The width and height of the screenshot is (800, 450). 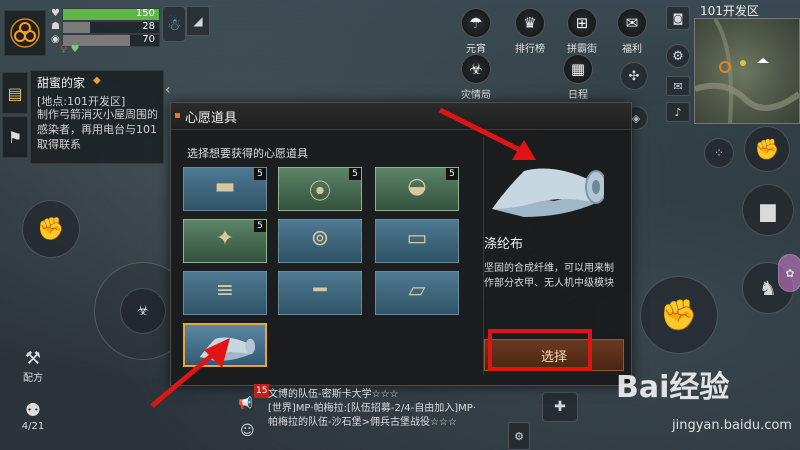 I want to click on chat-line-1: 文博的队伍-密斯卡大学☆☆☆, so click(x=333, y=394).